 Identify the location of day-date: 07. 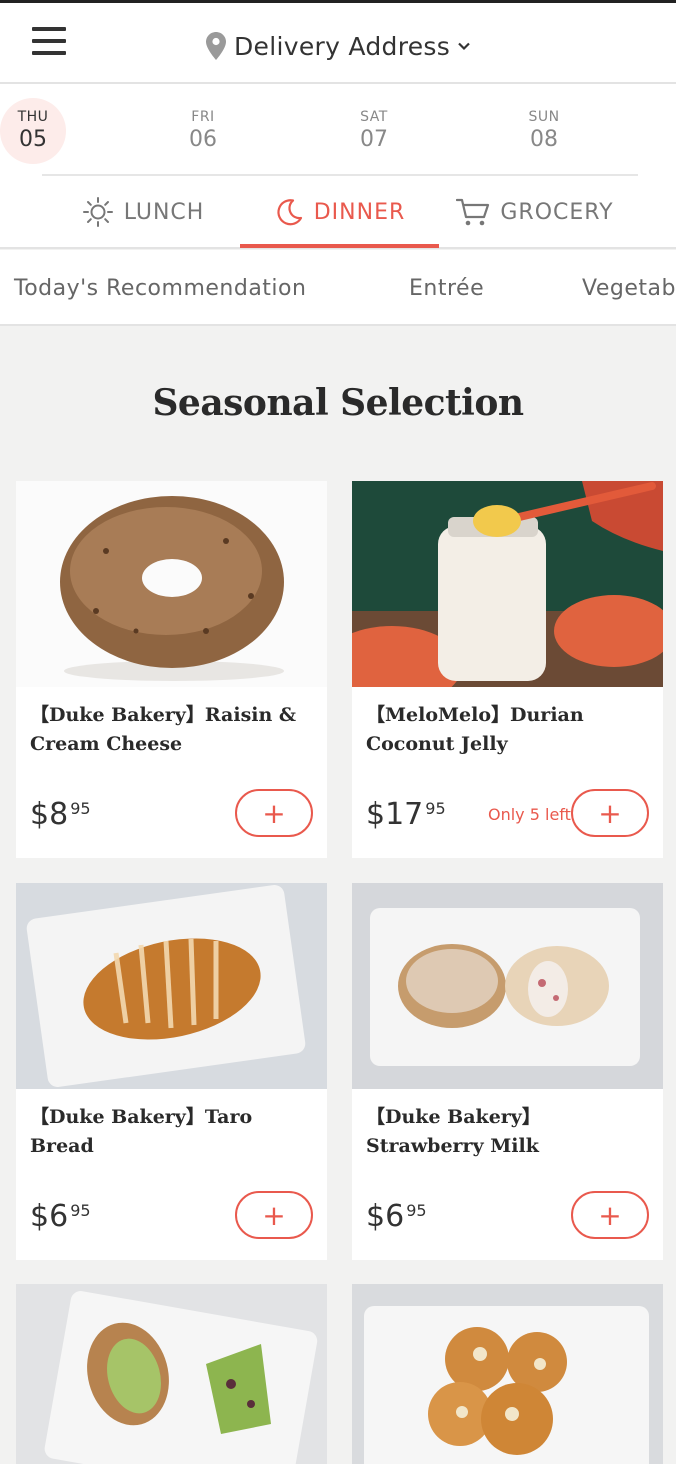
(374, 139).